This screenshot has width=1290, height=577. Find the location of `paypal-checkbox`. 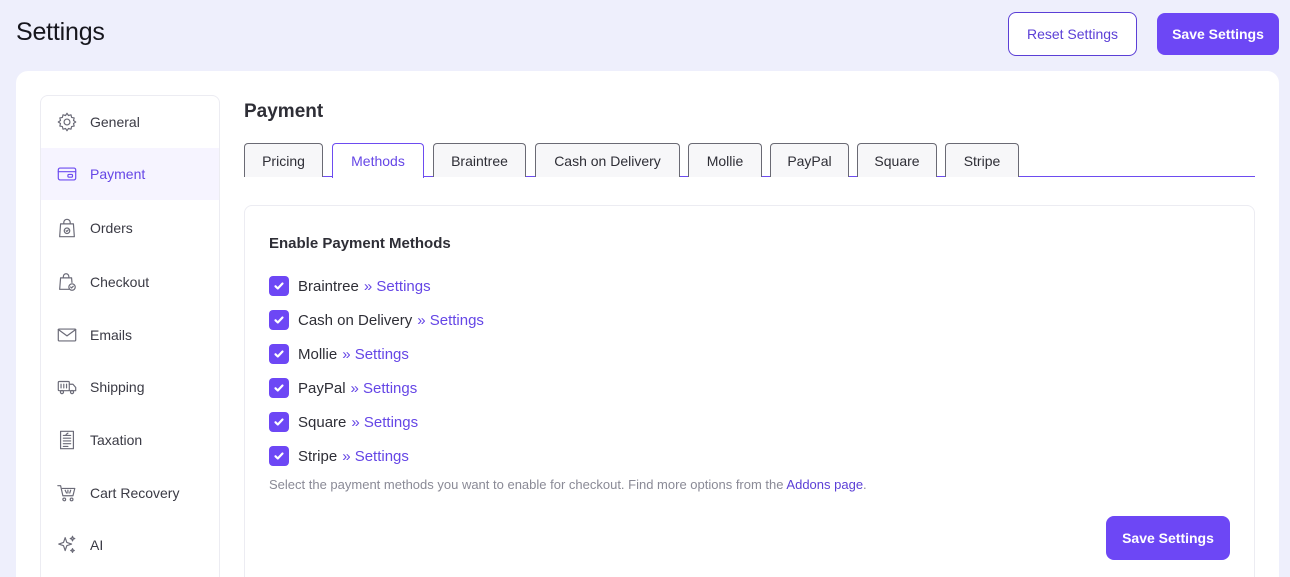

paypal-checkbox is located at coordinates (279, 388).